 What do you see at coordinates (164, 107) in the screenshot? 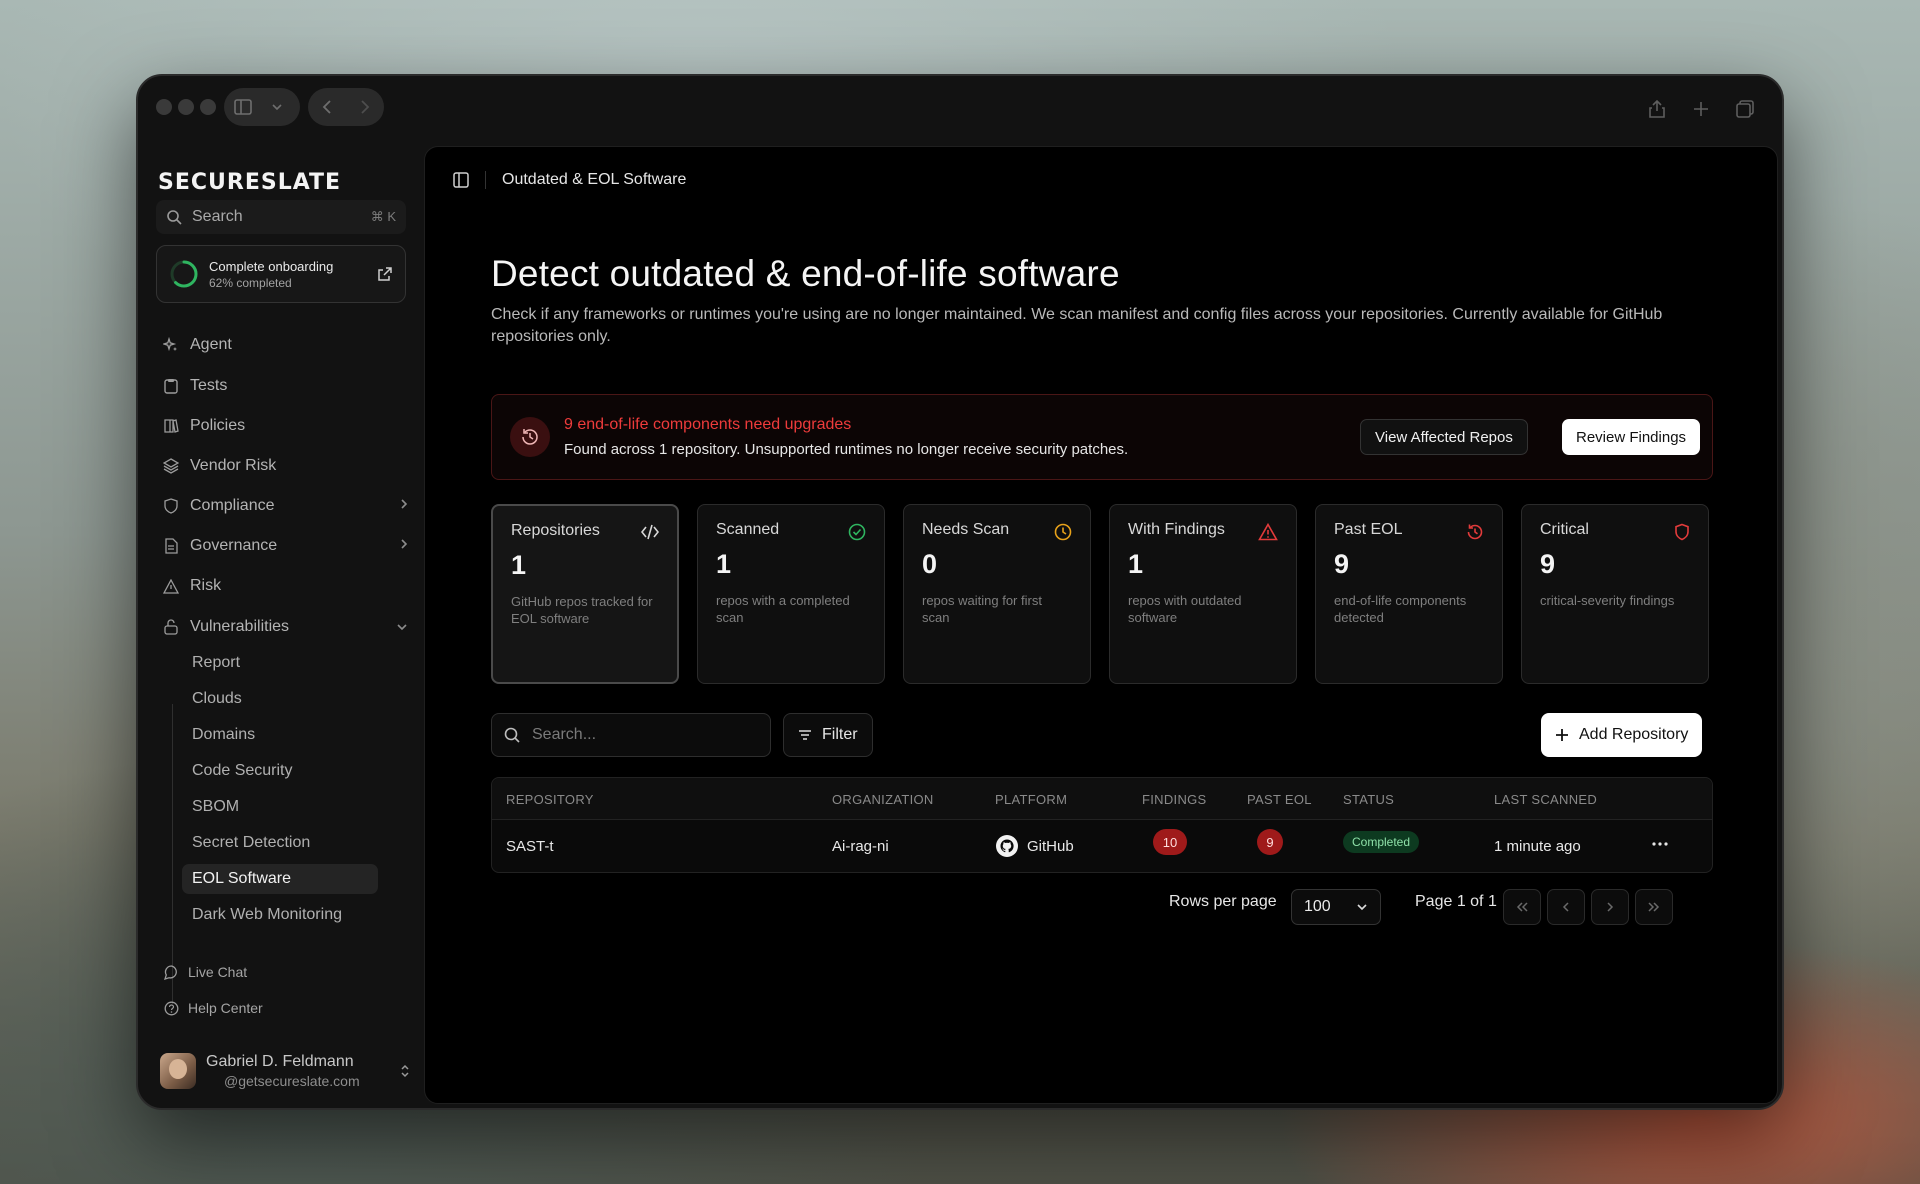
I see `close-window-button` at bounding box center [164, 107].